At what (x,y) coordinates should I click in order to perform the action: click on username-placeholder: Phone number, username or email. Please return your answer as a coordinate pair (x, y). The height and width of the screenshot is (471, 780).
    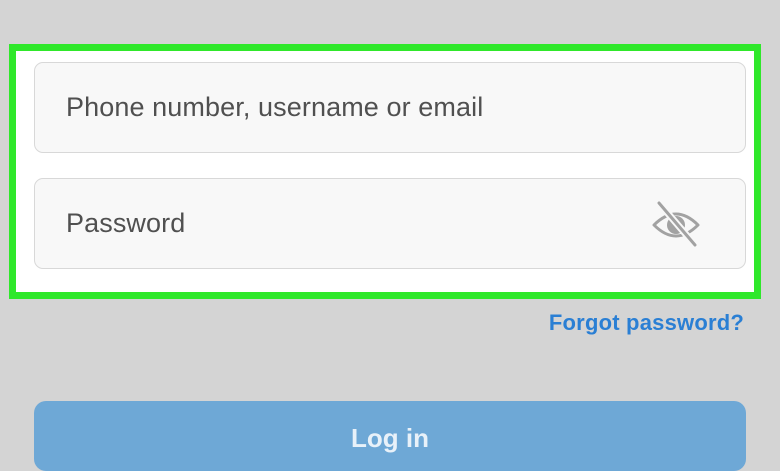
    Looking at the image, I should click on (275, 107).